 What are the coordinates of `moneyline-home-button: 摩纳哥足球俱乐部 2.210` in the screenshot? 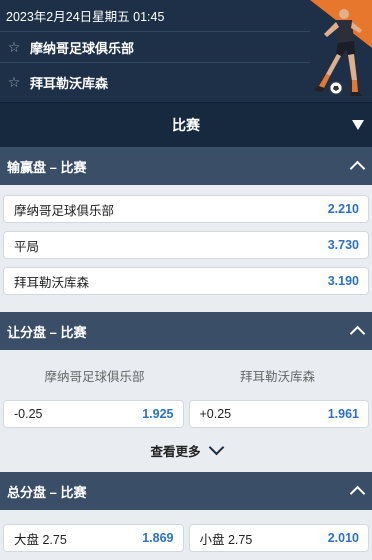 It's located at (186, 209).